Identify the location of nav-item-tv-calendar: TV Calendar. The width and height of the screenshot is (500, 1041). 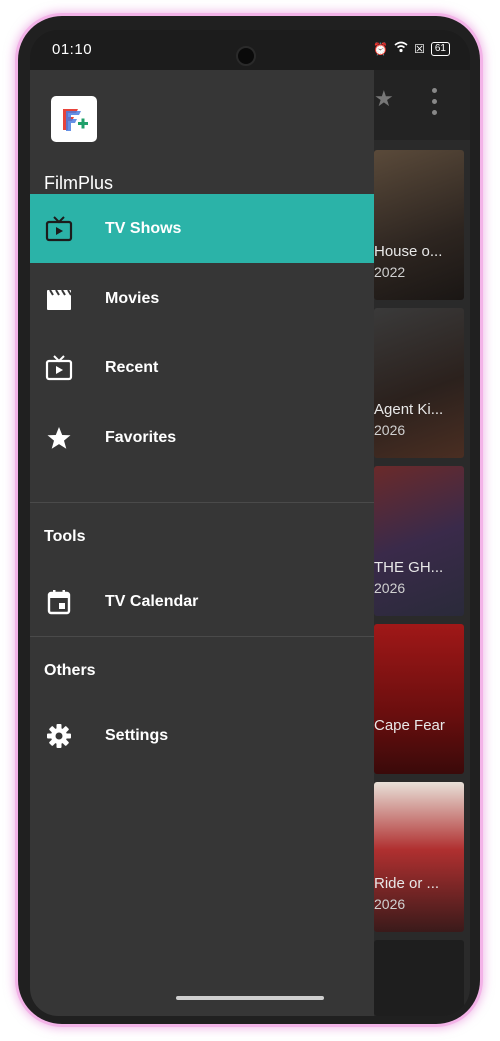
(202, 601).